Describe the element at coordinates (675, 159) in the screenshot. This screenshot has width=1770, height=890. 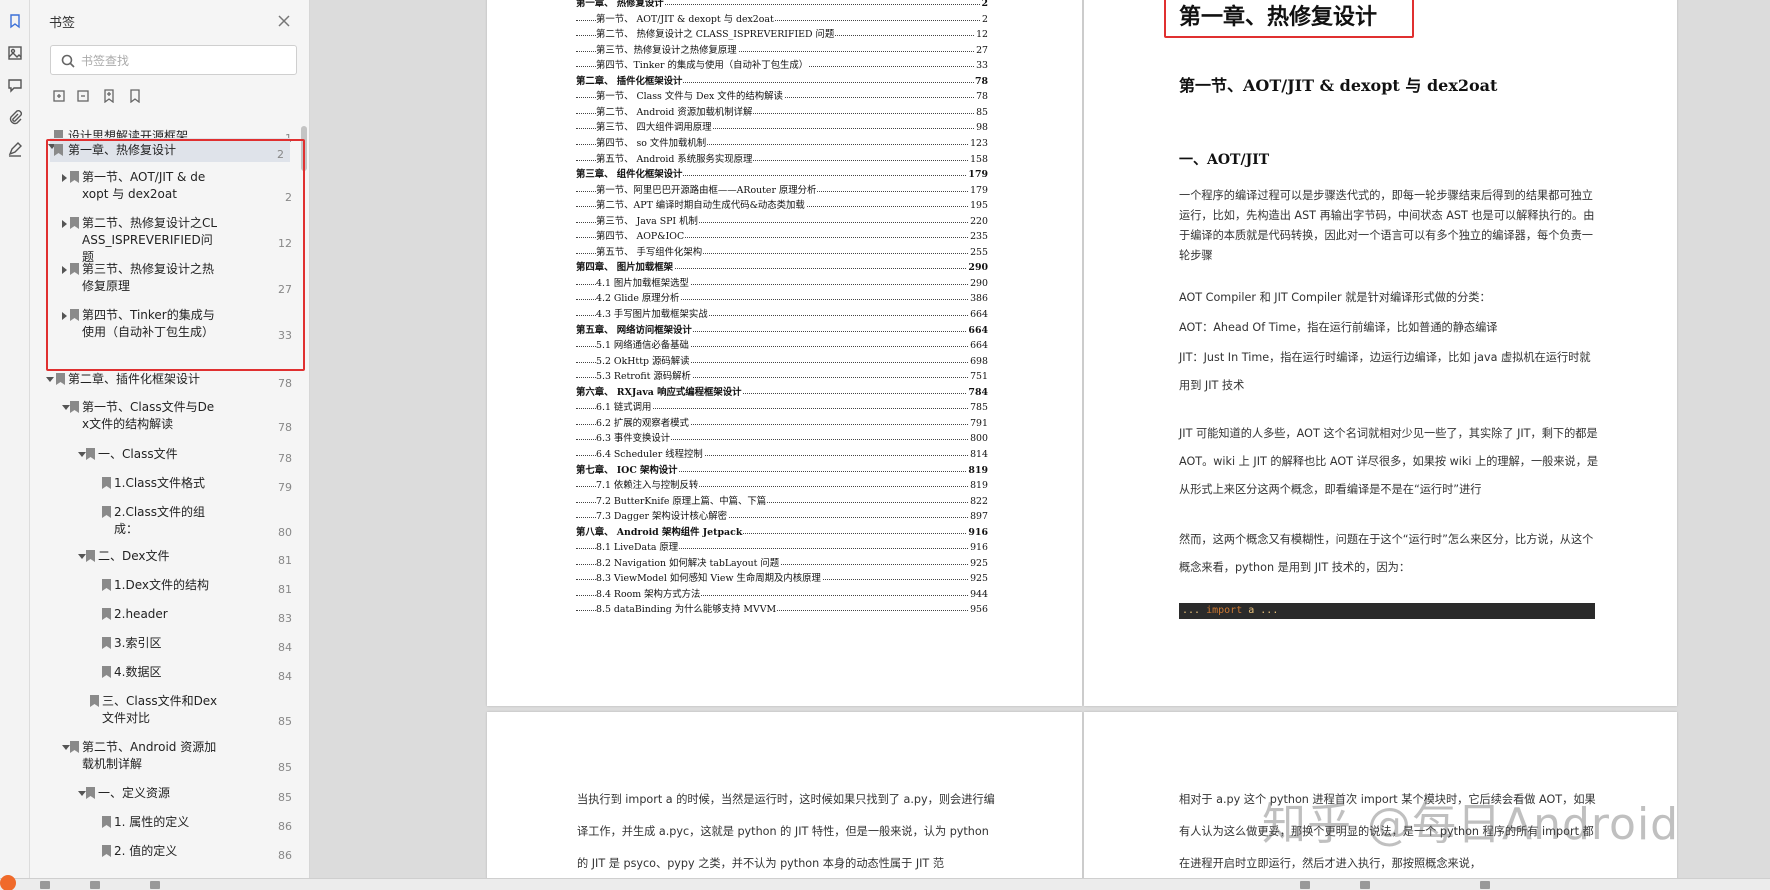
I see `toc-entry-title: 第五节、 Android 系统服务实现原理` at that location.